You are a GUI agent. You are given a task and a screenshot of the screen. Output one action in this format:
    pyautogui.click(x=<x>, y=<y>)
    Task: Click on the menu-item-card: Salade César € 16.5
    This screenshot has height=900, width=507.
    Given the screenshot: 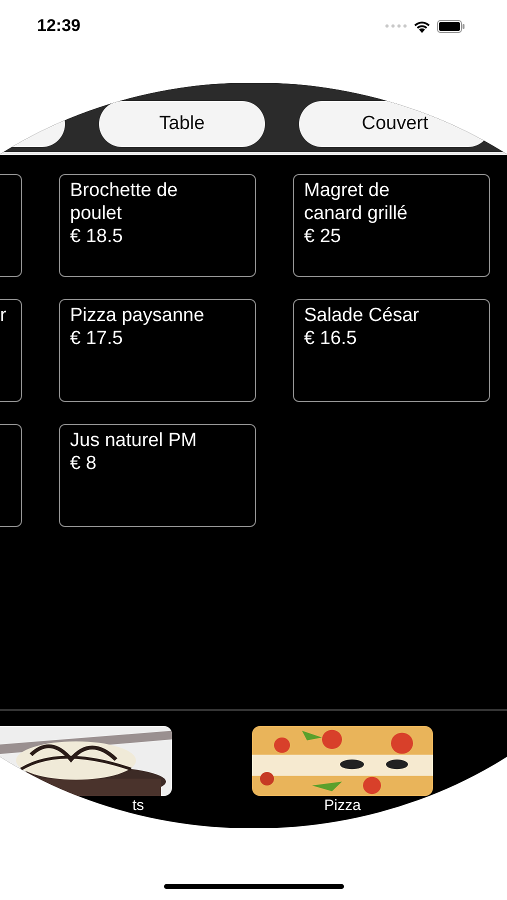 What is the action you would take?
    pyautogui.click(x=391, y=350)
    